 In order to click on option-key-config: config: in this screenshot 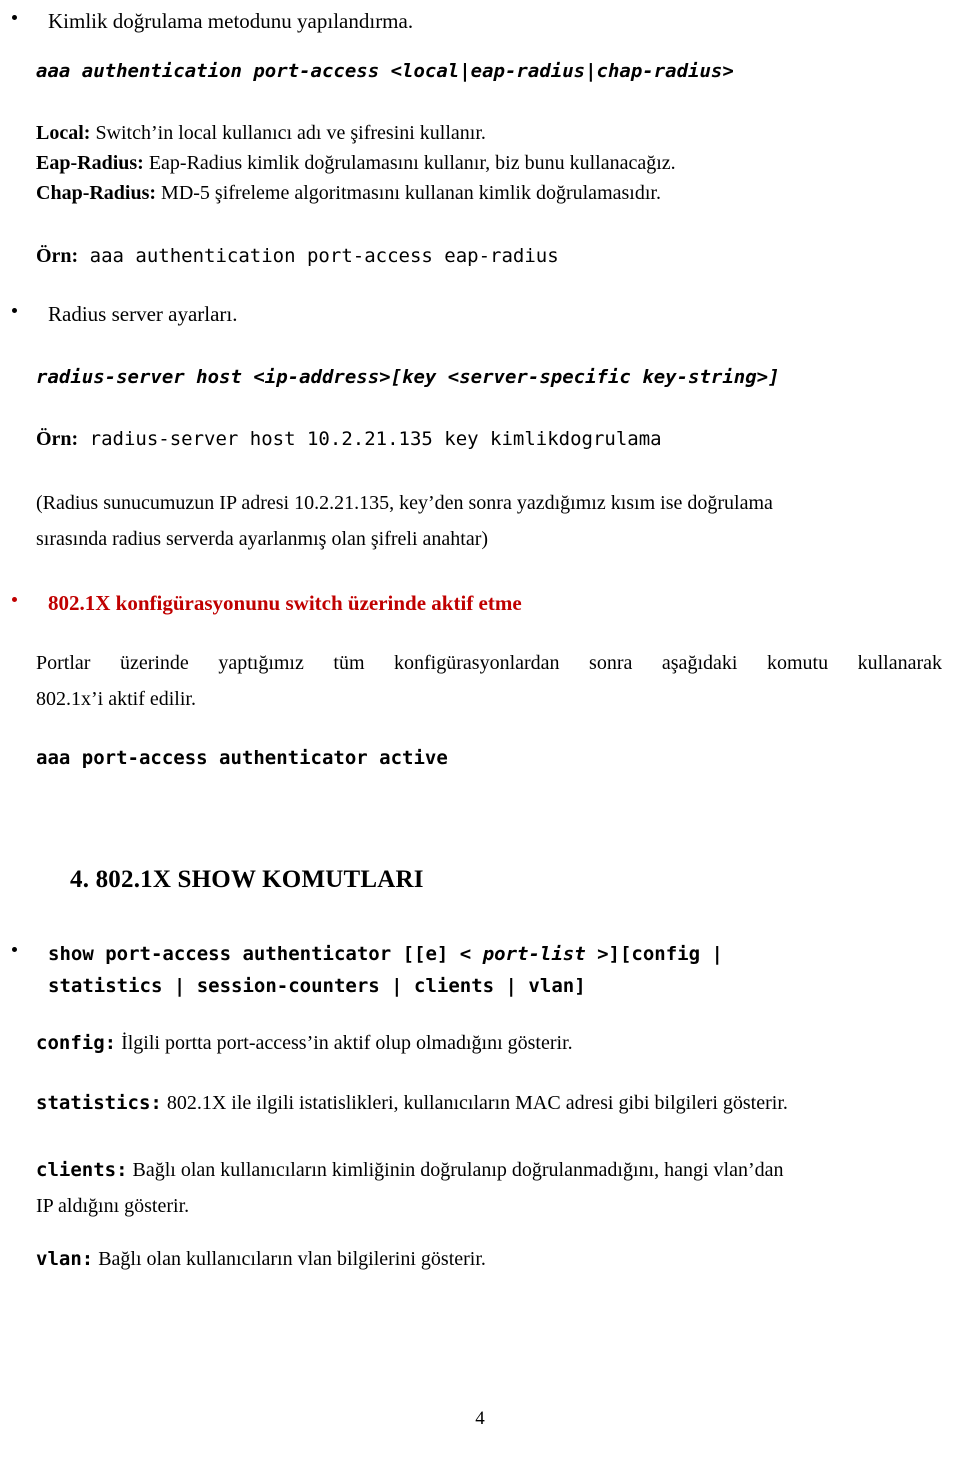, I will do `click(76, 1043)`.